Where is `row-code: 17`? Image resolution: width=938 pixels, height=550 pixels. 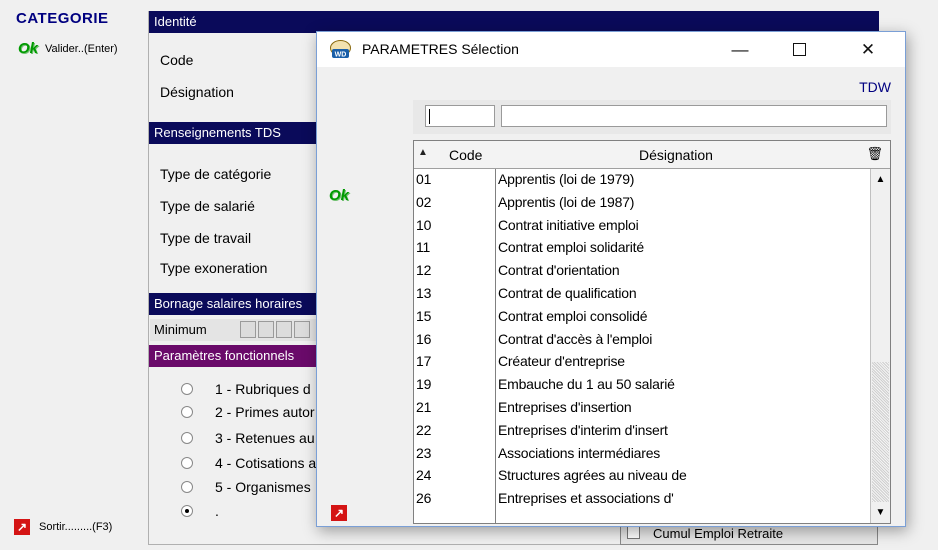
row-code: 17 is located at coordinates (424, 361).